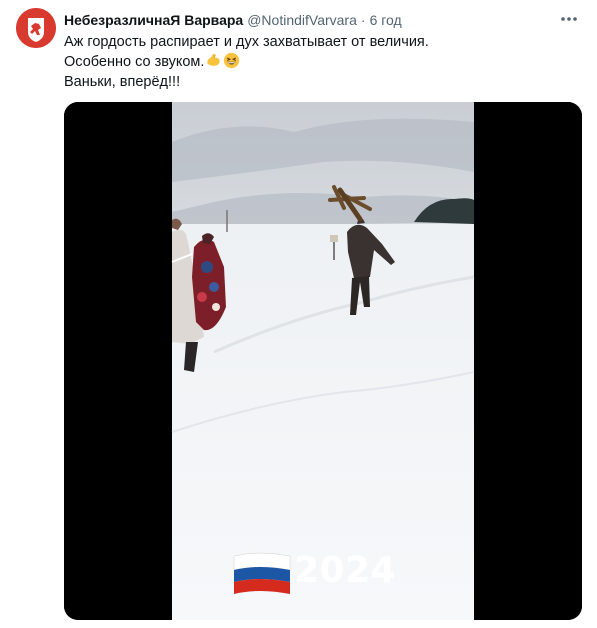 The height and width of the screenshot is (628, 597). I want to click on grinning-squinting-face-icon, so click(232, 60).